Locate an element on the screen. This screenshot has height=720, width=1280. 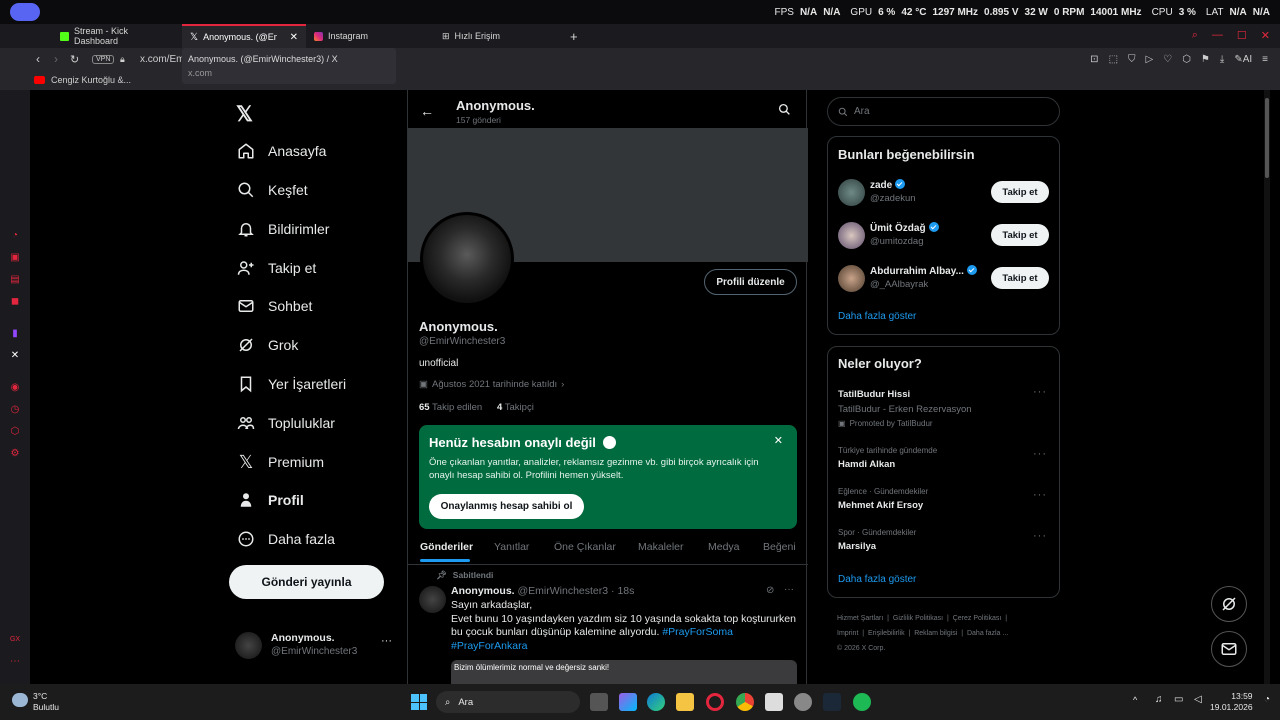
file-explorer-icon is located at coordinates (685, 702).